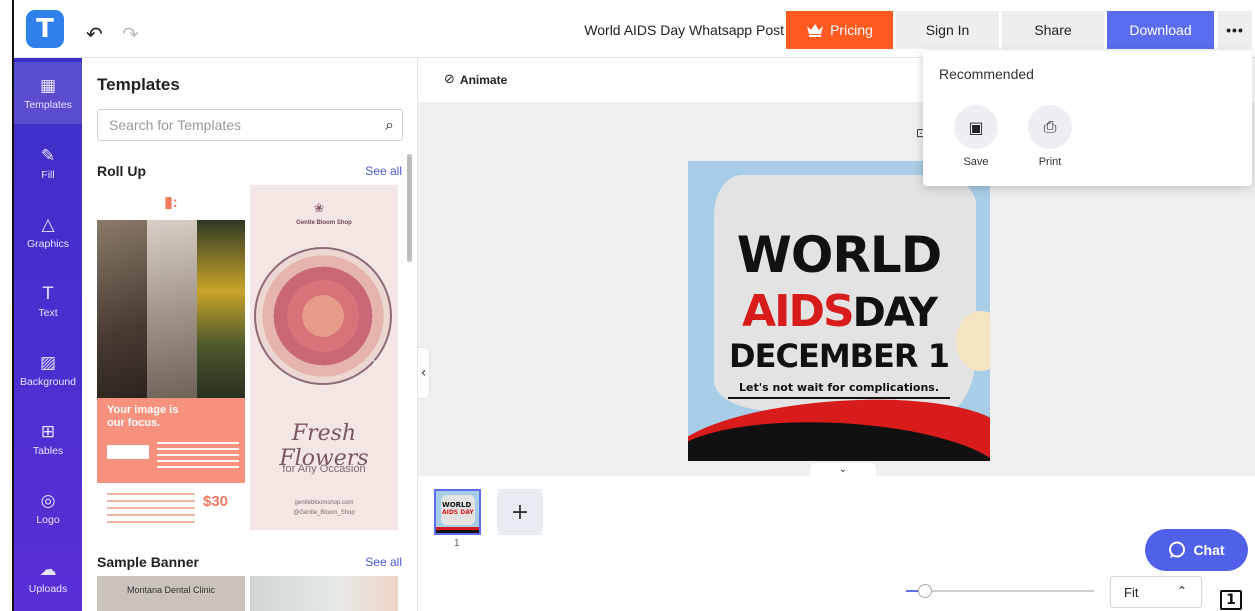  What do you see at coordinates (130, 34) in the screenshot?
I see `redo-icon: ↷` at bounding box center [130, 34].